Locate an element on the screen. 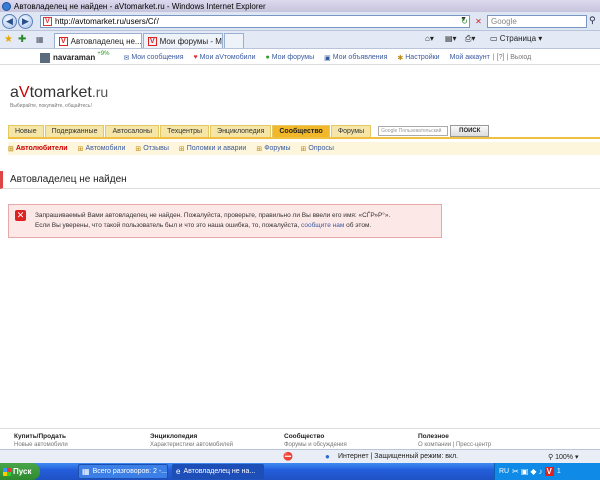 This screenshot has height=480, width=600. back-button: ◀ is located at coordinates (9, 21).